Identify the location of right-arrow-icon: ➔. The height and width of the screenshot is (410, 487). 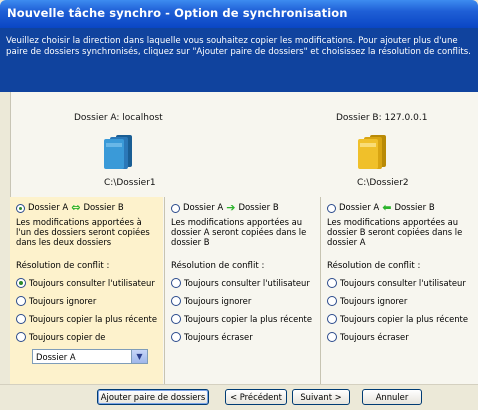
(231, 207).